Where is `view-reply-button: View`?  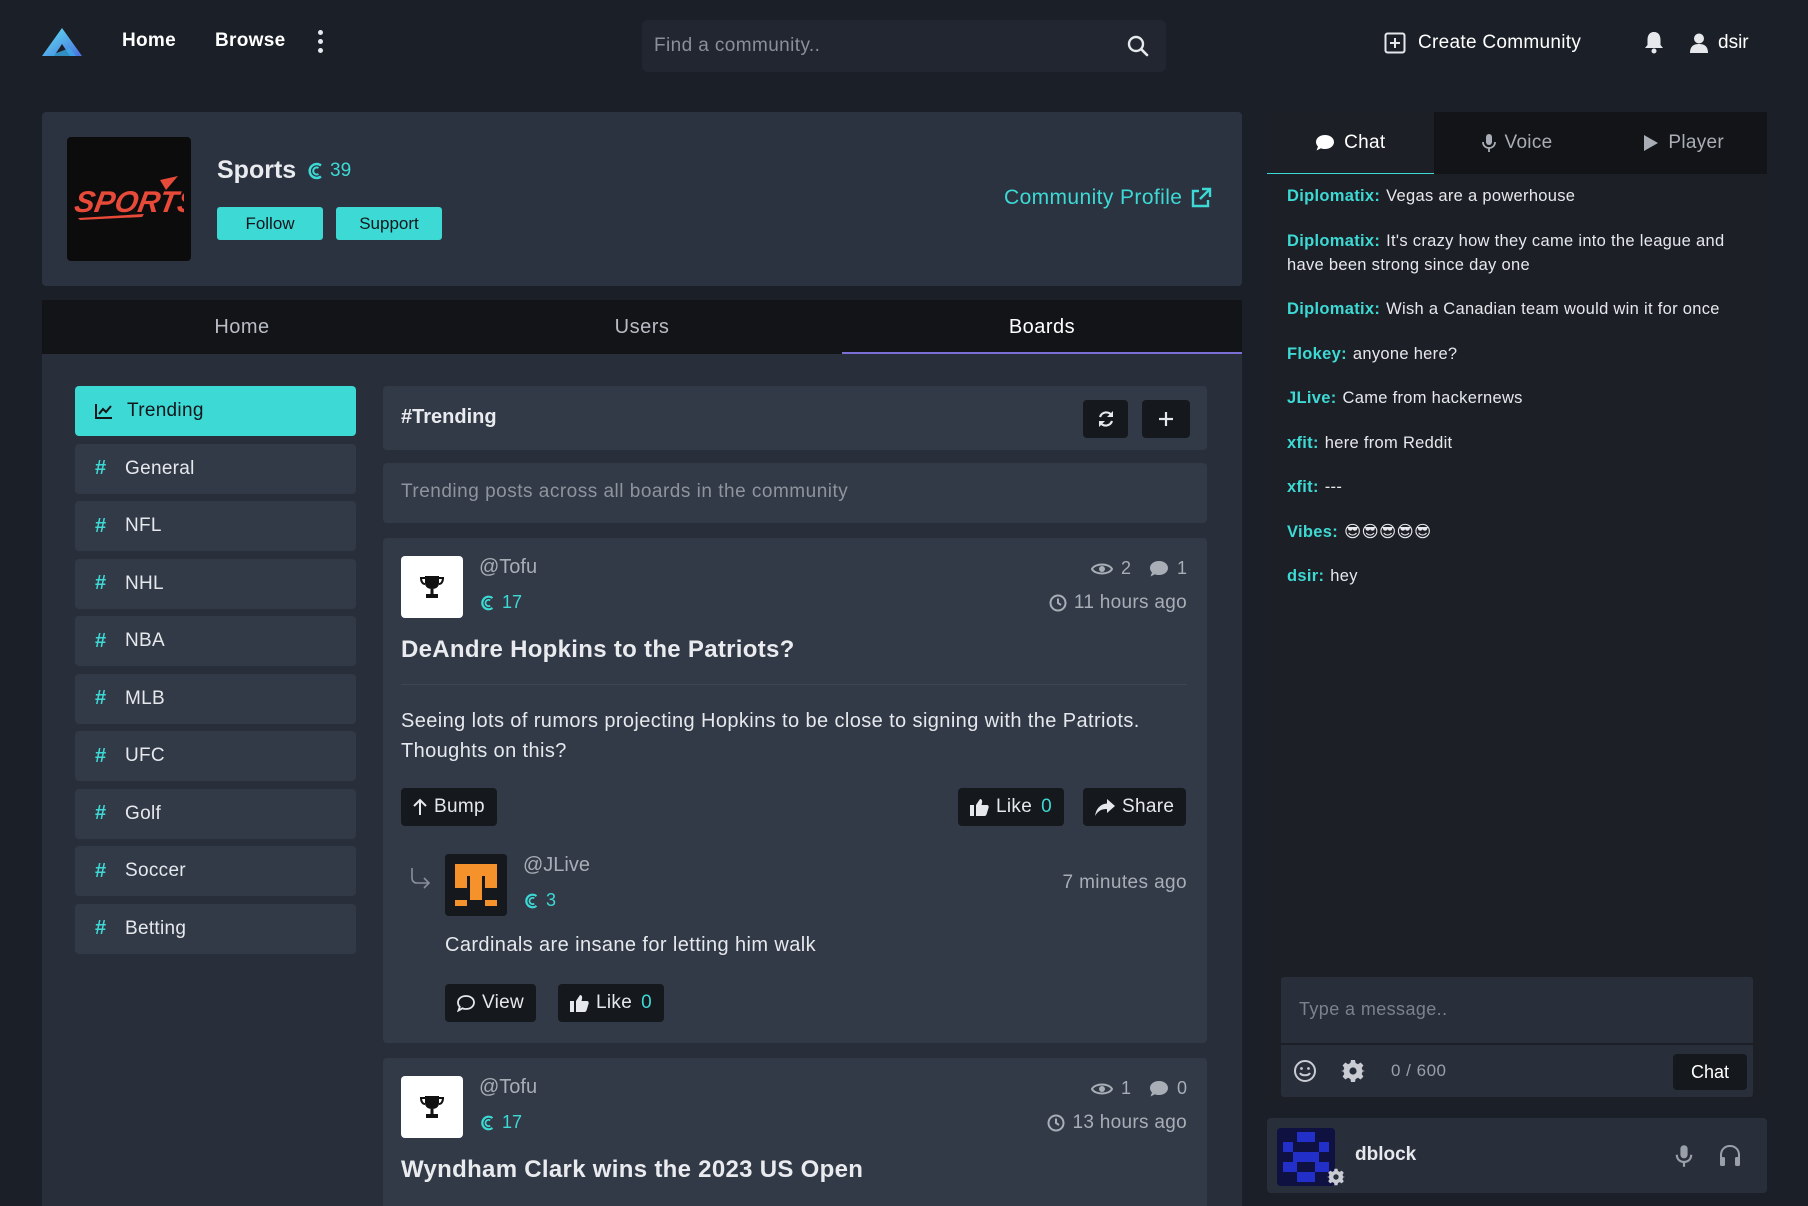 view-reply-button: View is located at coordinates (491, 1003).